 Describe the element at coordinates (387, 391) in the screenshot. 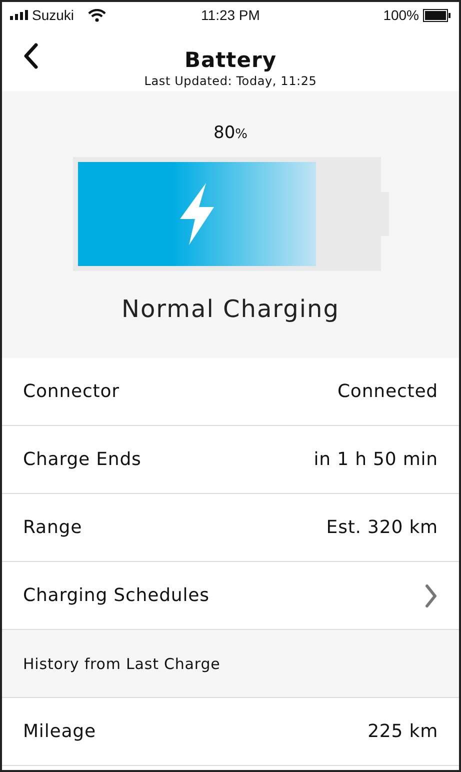

I see `row-value: Connected` at that location.